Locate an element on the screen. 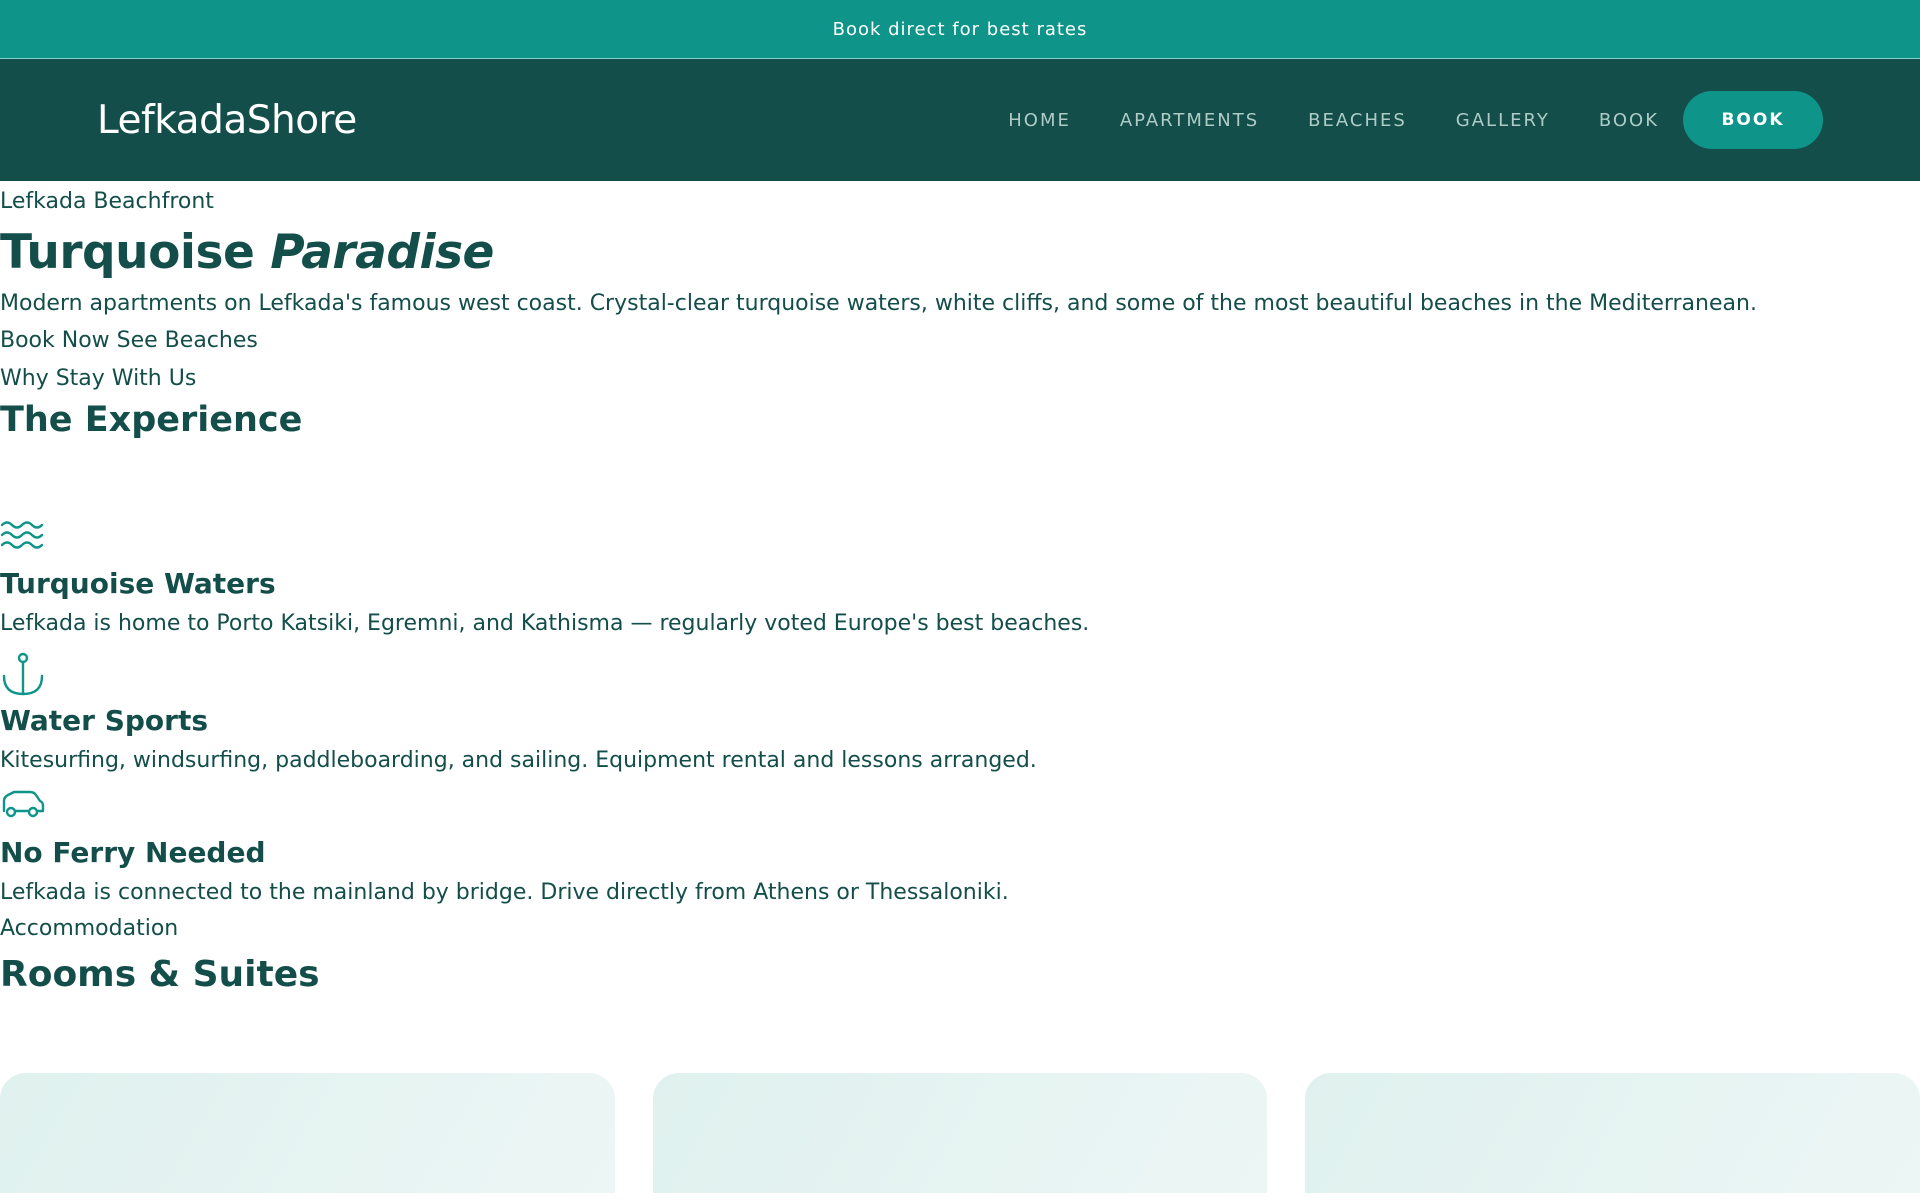 The image size is (1920, 1200). room-cards is located at coordinates (960, 1133).